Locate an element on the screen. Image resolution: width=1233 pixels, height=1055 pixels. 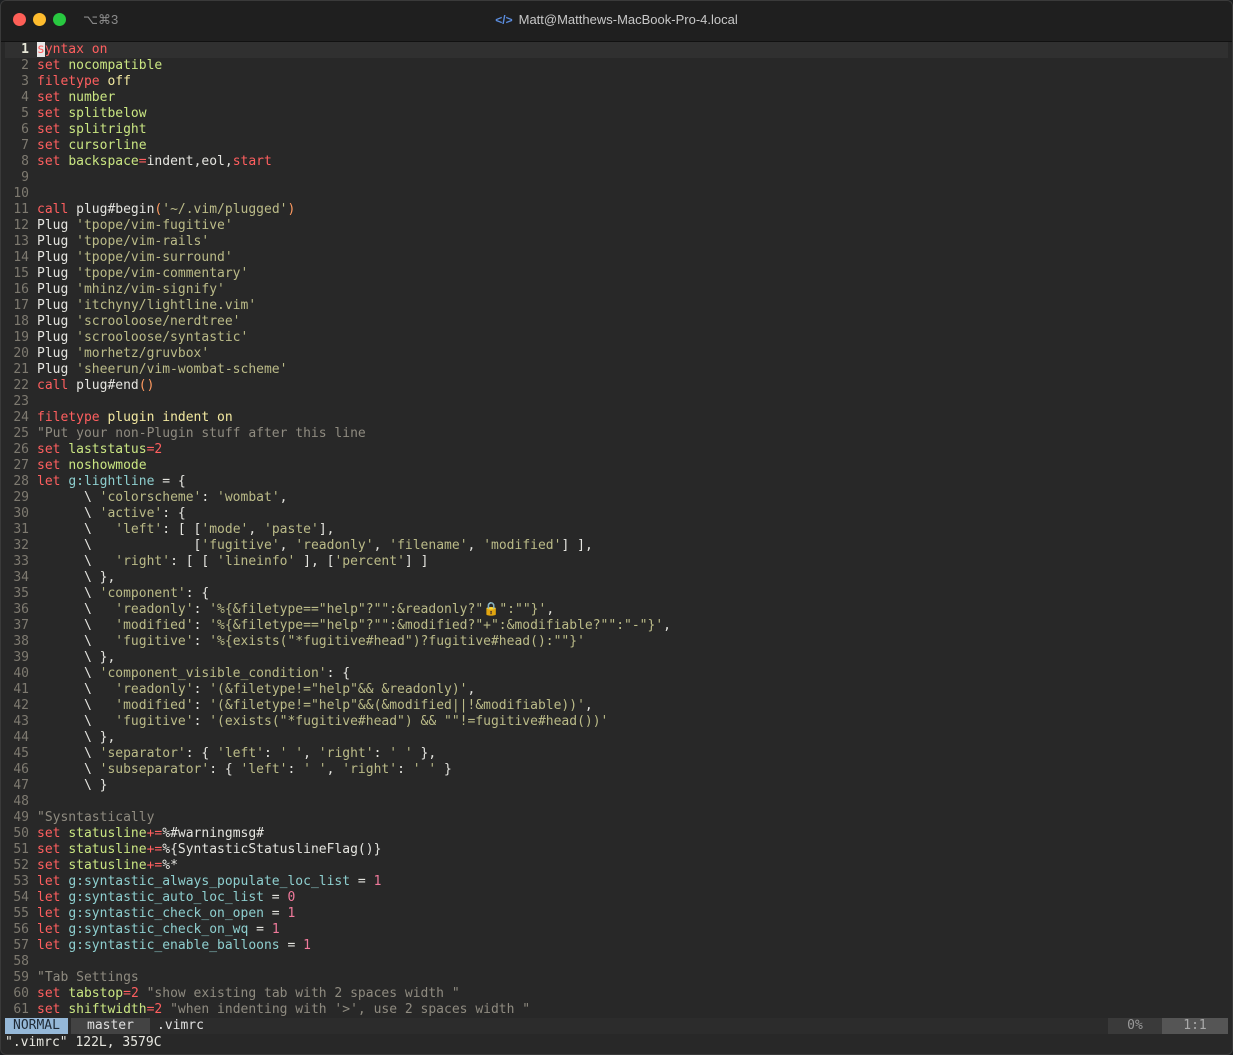
buffer-line: 40 \ 'component_visible_condition': { is located at coordinates (616, 674).